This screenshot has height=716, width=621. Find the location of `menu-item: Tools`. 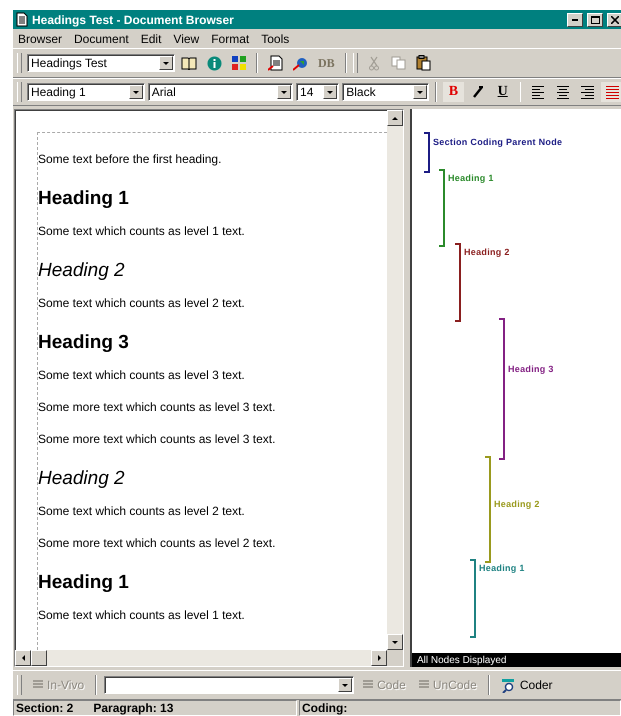

menu-item: Tools is located at coordinates (275, 39).